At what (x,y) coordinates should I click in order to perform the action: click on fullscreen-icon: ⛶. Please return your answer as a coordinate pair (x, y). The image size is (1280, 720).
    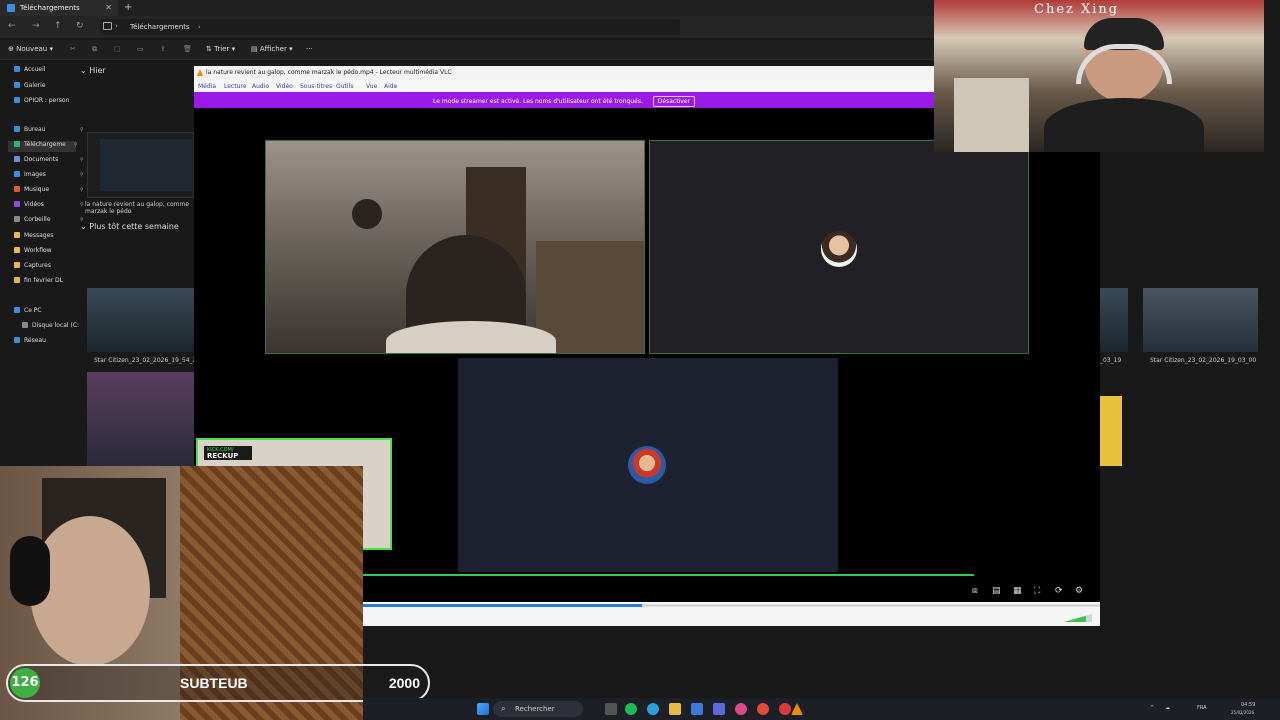
    Looking at the image, I should click on (1037, 591).